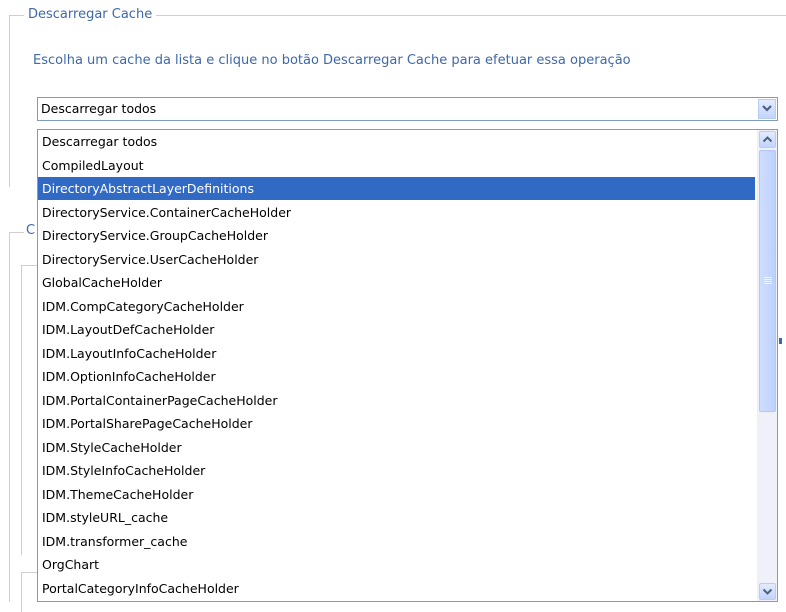 This screenshot has width=786, height=612. What do you see at coordinates (31, 231) in the screenshot?
I see `group2-legend: C` at bounding box center [31, 231].